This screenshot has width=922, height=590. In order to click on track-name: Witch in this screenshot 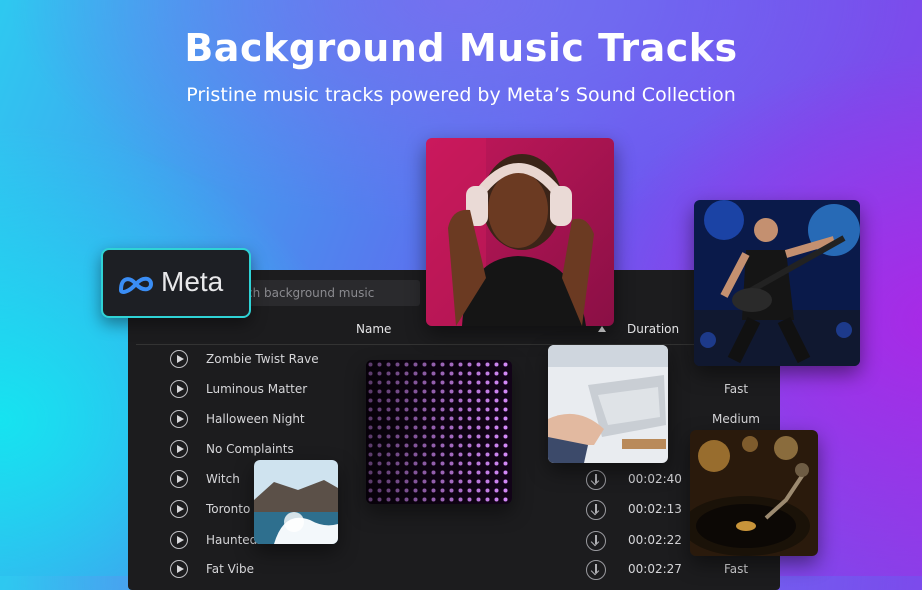, I will do `click(223, 479)`.